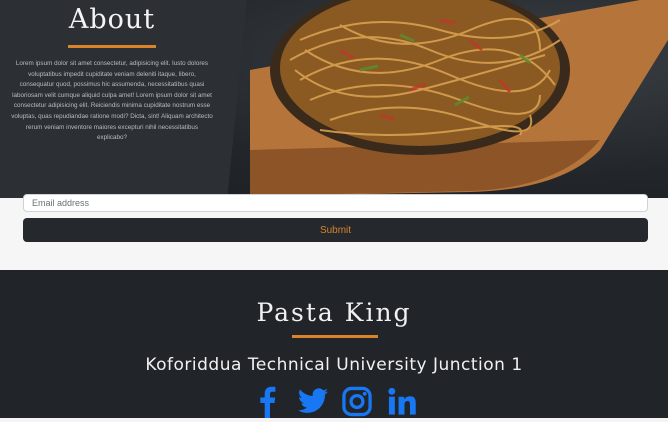 This screenshot has height=422, width=668. I want to click on twitter-link, so click(313, 401).